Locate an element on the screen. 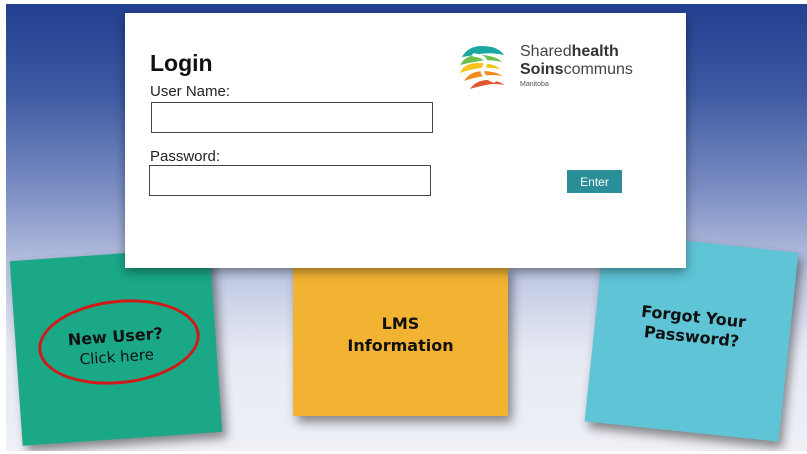 This screenshot has height=454, width=807. lms-information-tile: LMS Information is located at coordinates (400, 341).